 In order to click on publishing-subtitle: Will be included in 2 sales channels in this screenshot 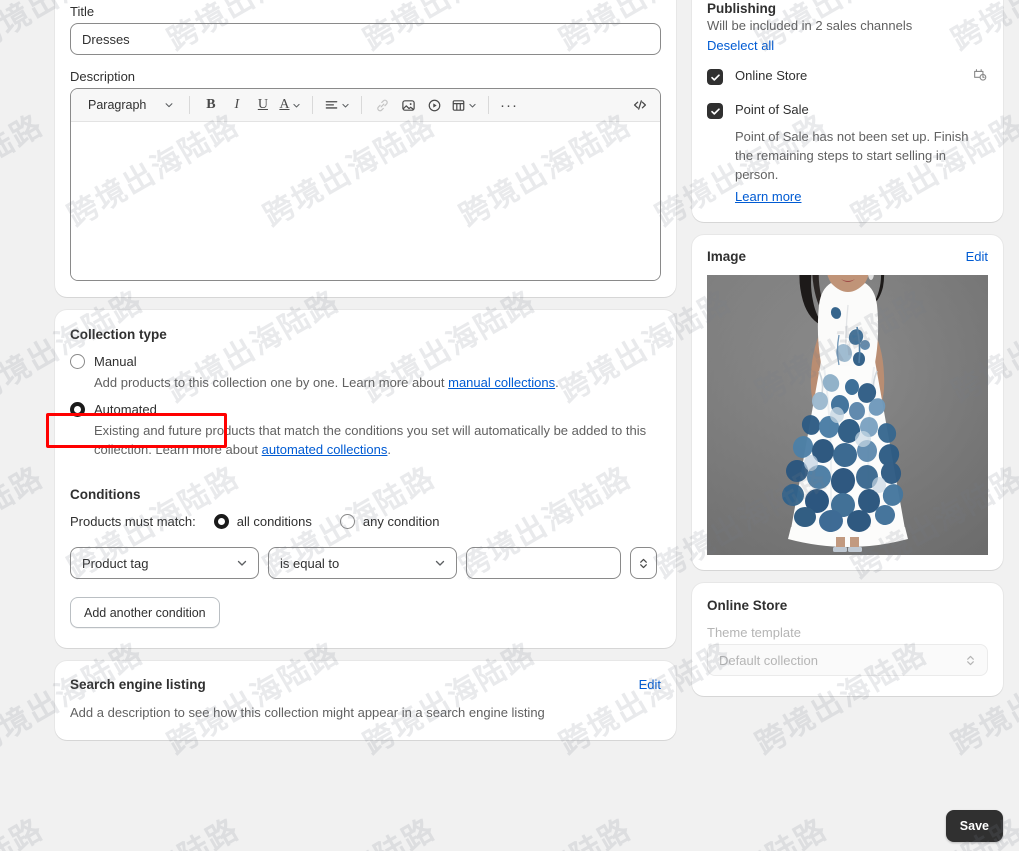, I will do `click(810, 25)`.